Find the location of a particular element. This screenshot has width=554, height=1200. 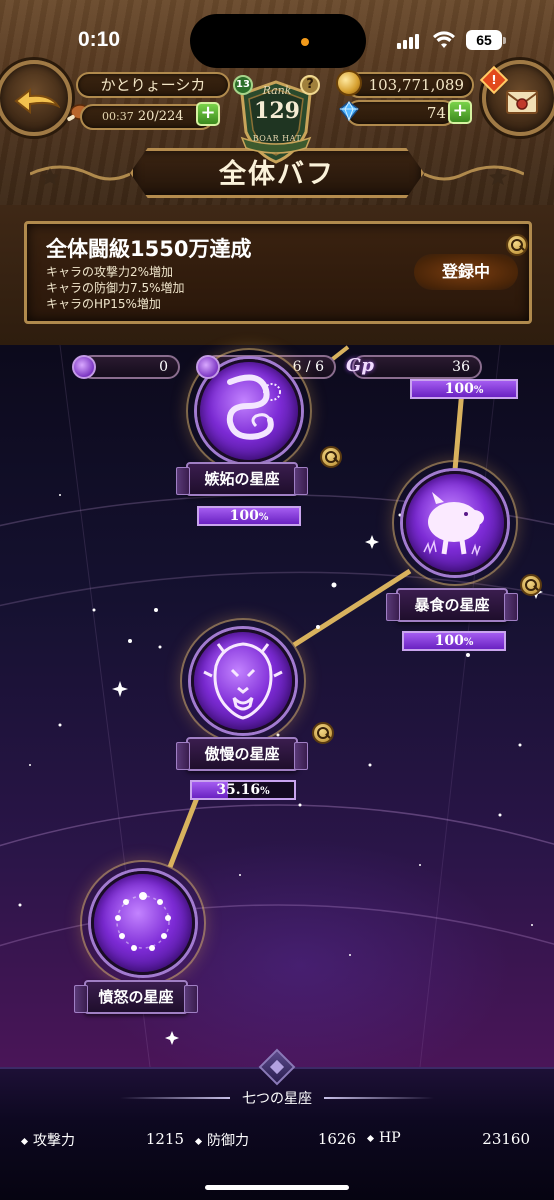

pride-search-icon is located at coordinates (323, 733).